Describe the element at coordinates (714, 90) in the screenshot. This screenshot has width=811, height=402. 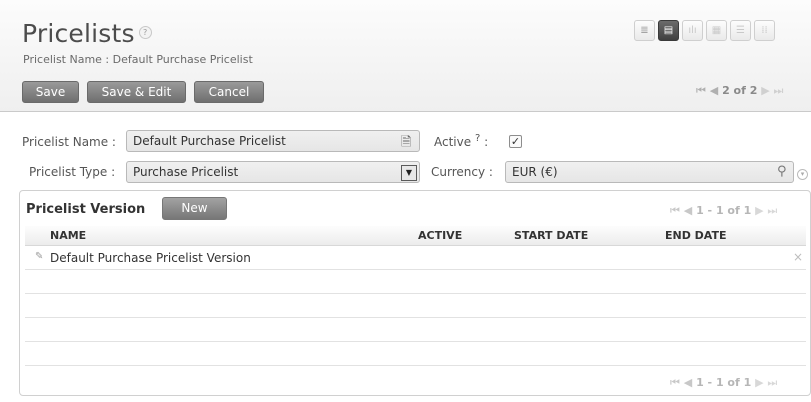
I see `prev-record-icon: ◀` at that location.